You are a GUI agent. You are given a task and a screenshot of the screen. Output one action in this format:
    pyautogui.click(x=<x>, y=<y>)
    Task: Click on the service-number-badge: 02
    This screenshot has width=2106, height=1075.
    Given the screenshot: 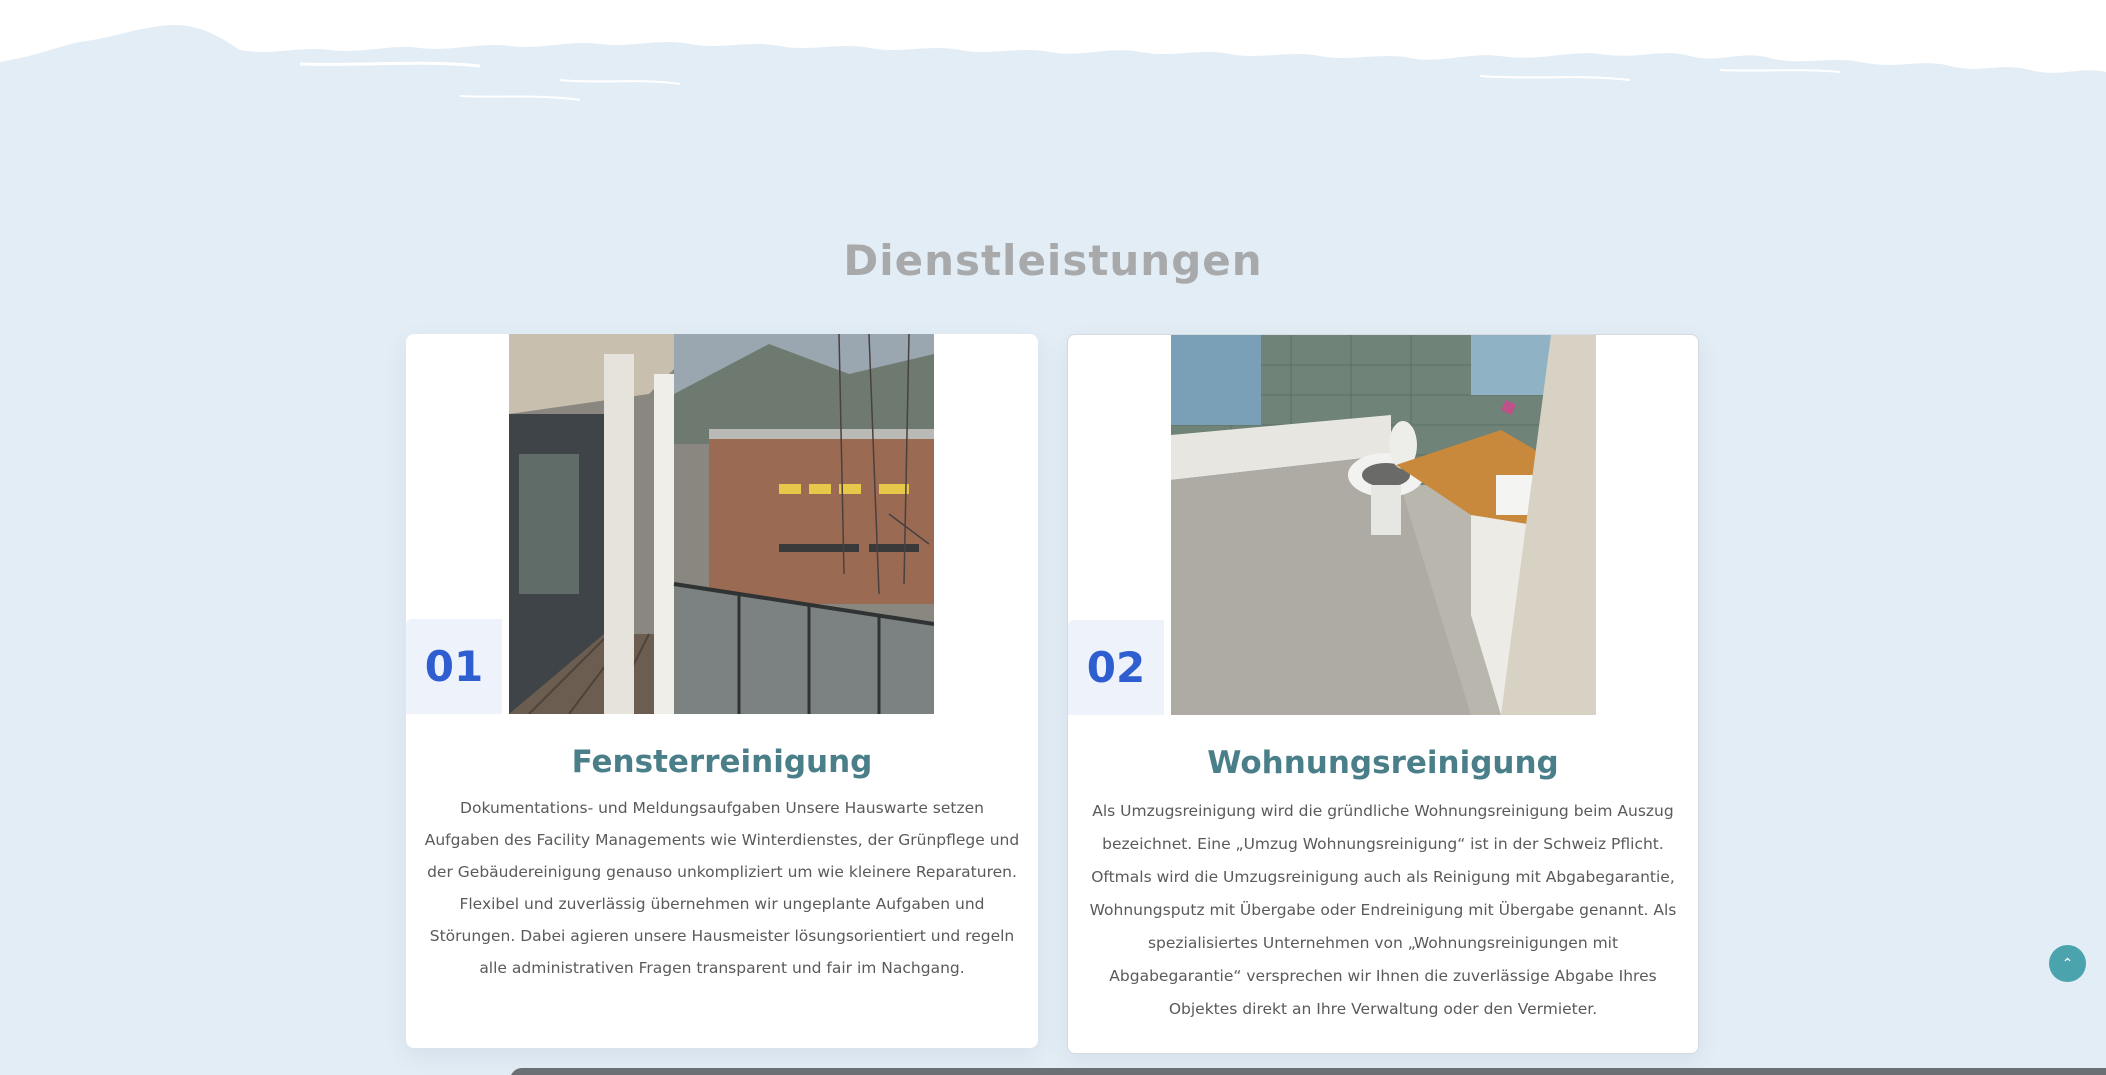 What is the action you would take?
    pyautogui.click(x=1116, y=667)
    